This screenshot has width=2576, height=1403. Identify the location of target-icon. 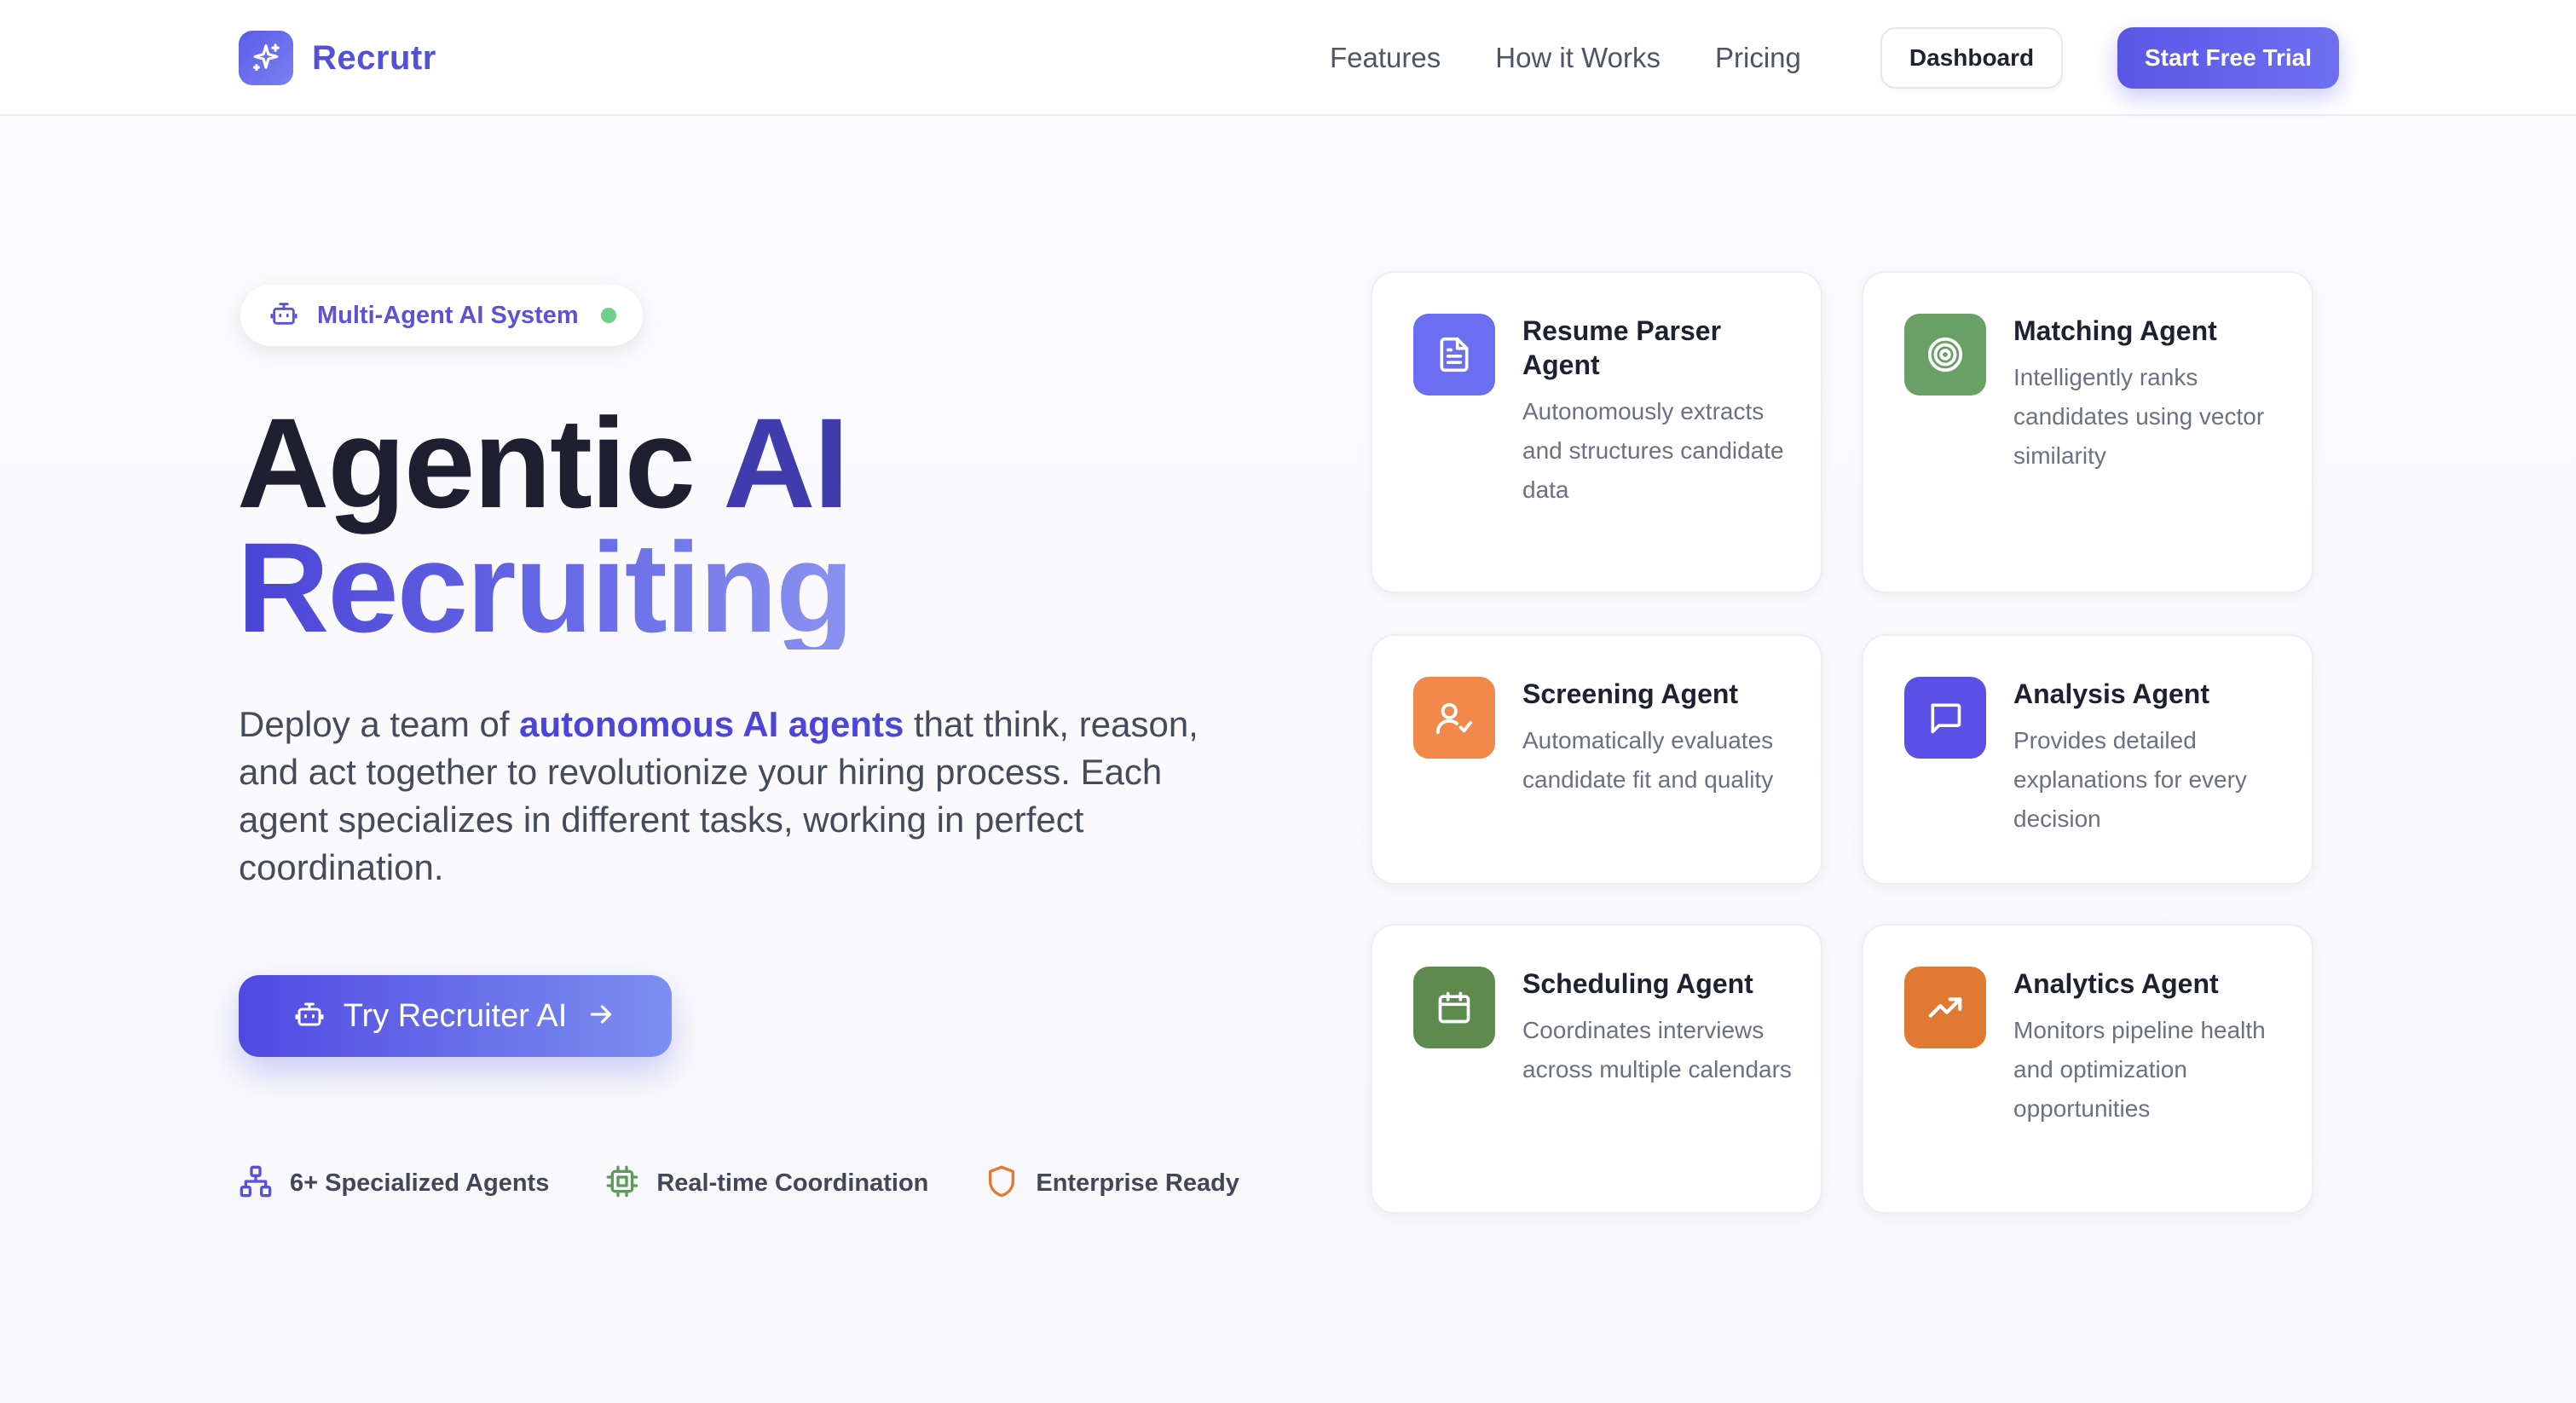
(1945, 355).